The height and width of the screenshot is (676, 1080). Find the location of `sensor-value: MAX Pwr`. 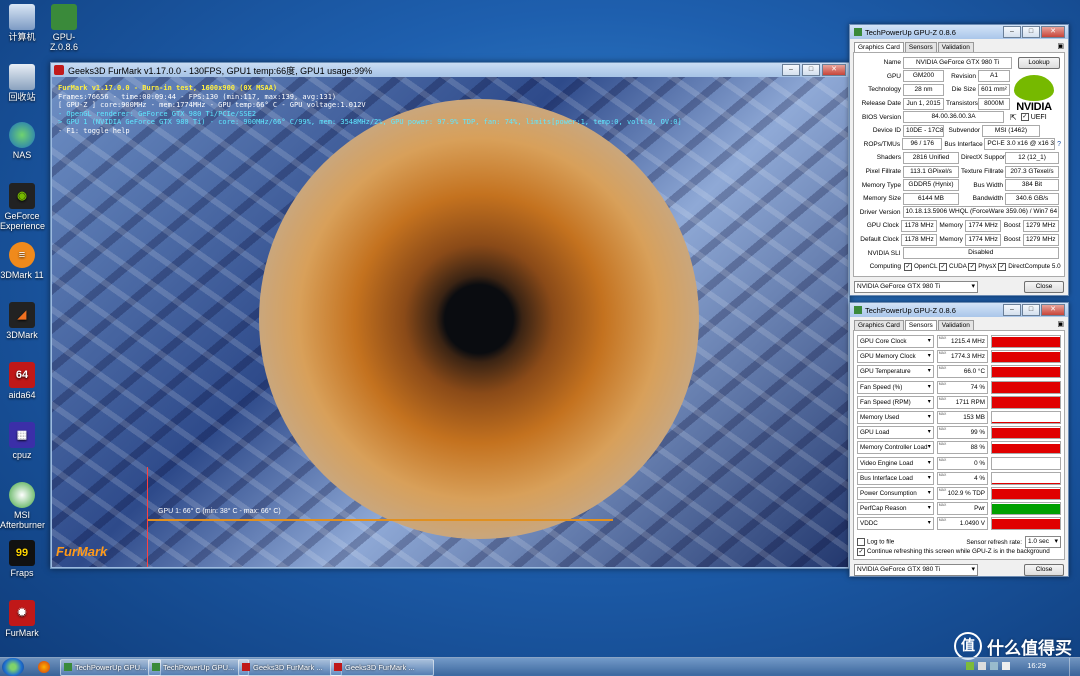

sensor-value: MAX Pwr is located at coordinates (962, 509).